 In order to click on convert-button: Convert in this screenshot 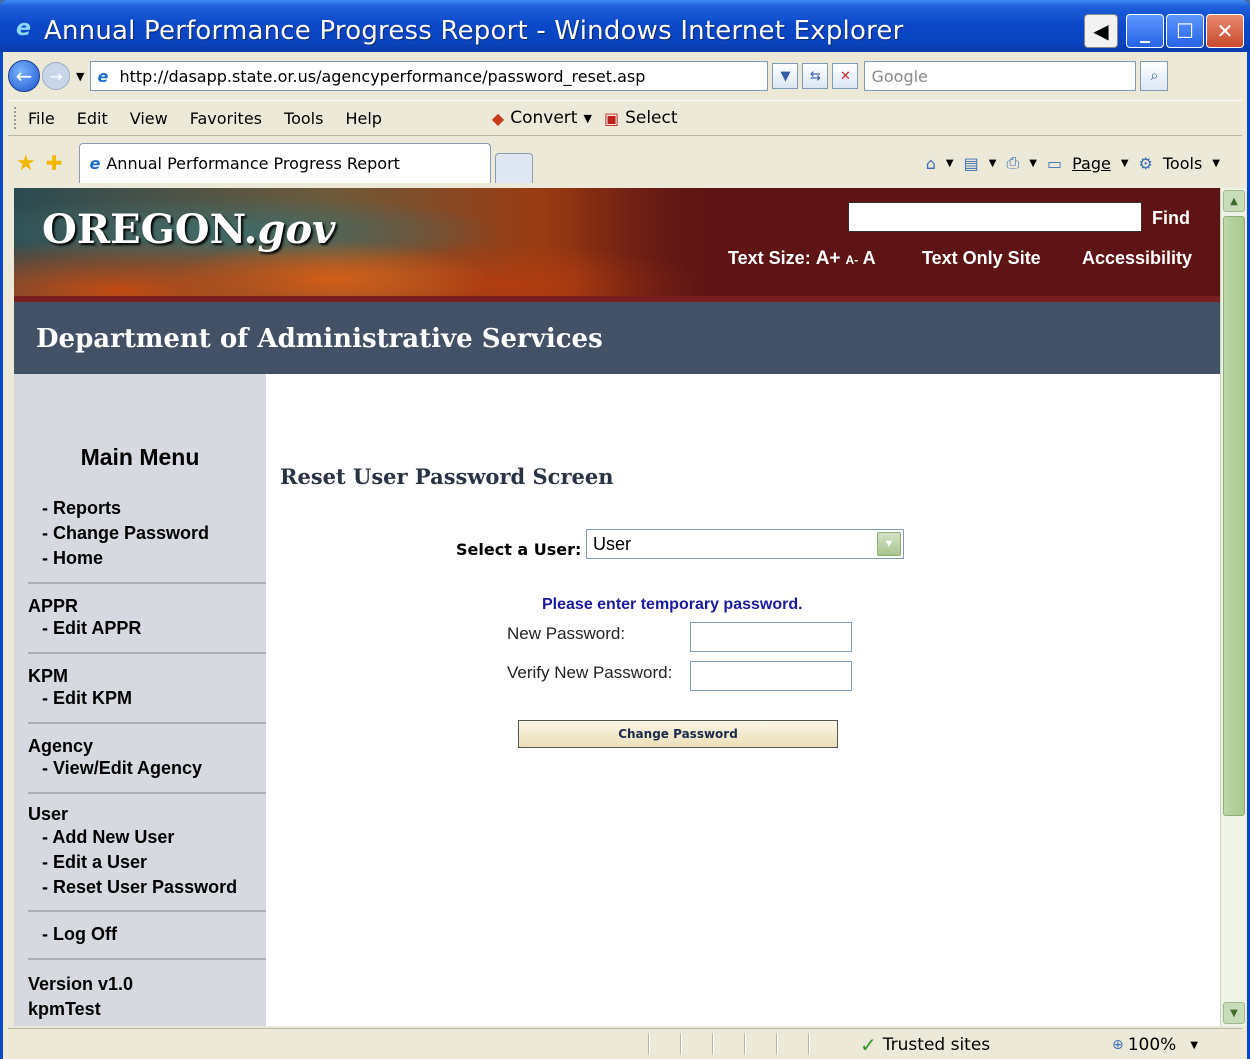, I will do `click(543, 118)`.